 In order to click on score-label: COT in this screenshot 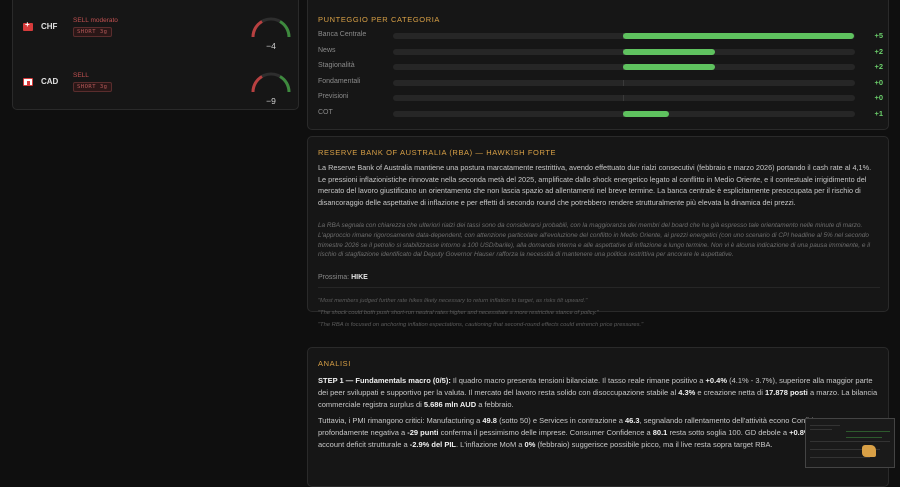, I will do `click(325, 112)`.